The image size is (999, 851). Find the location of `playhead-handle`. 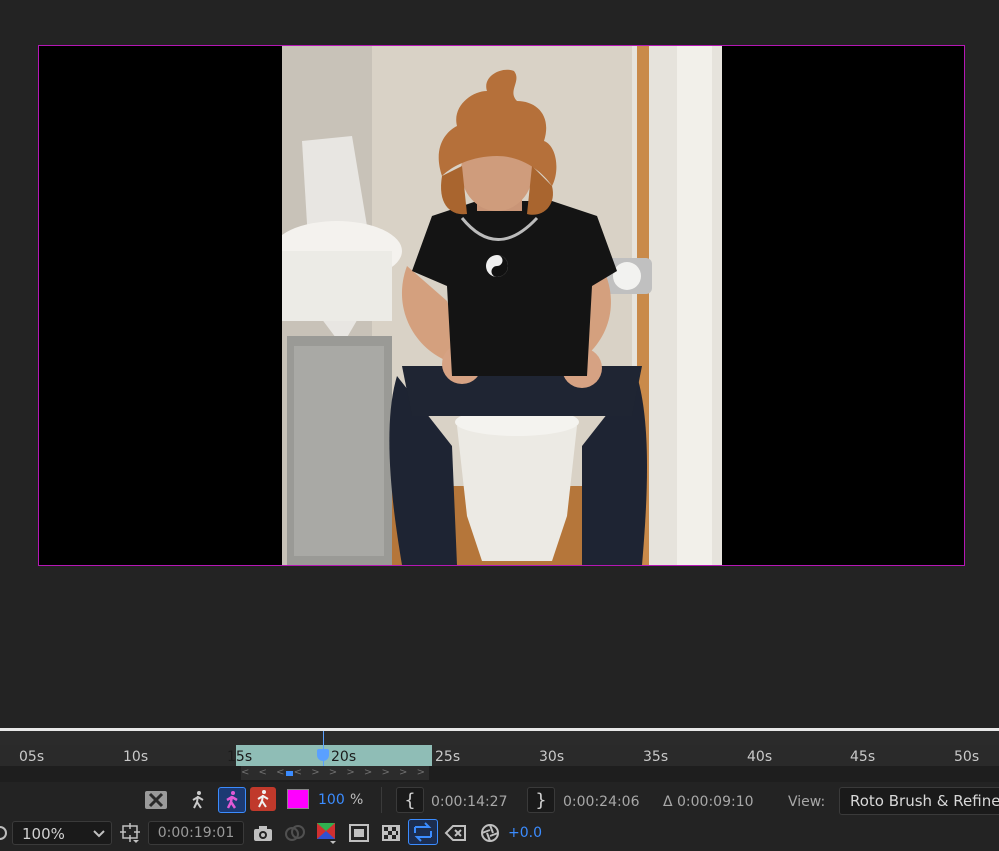

playhead-handle is located at coordinates (323, 755).